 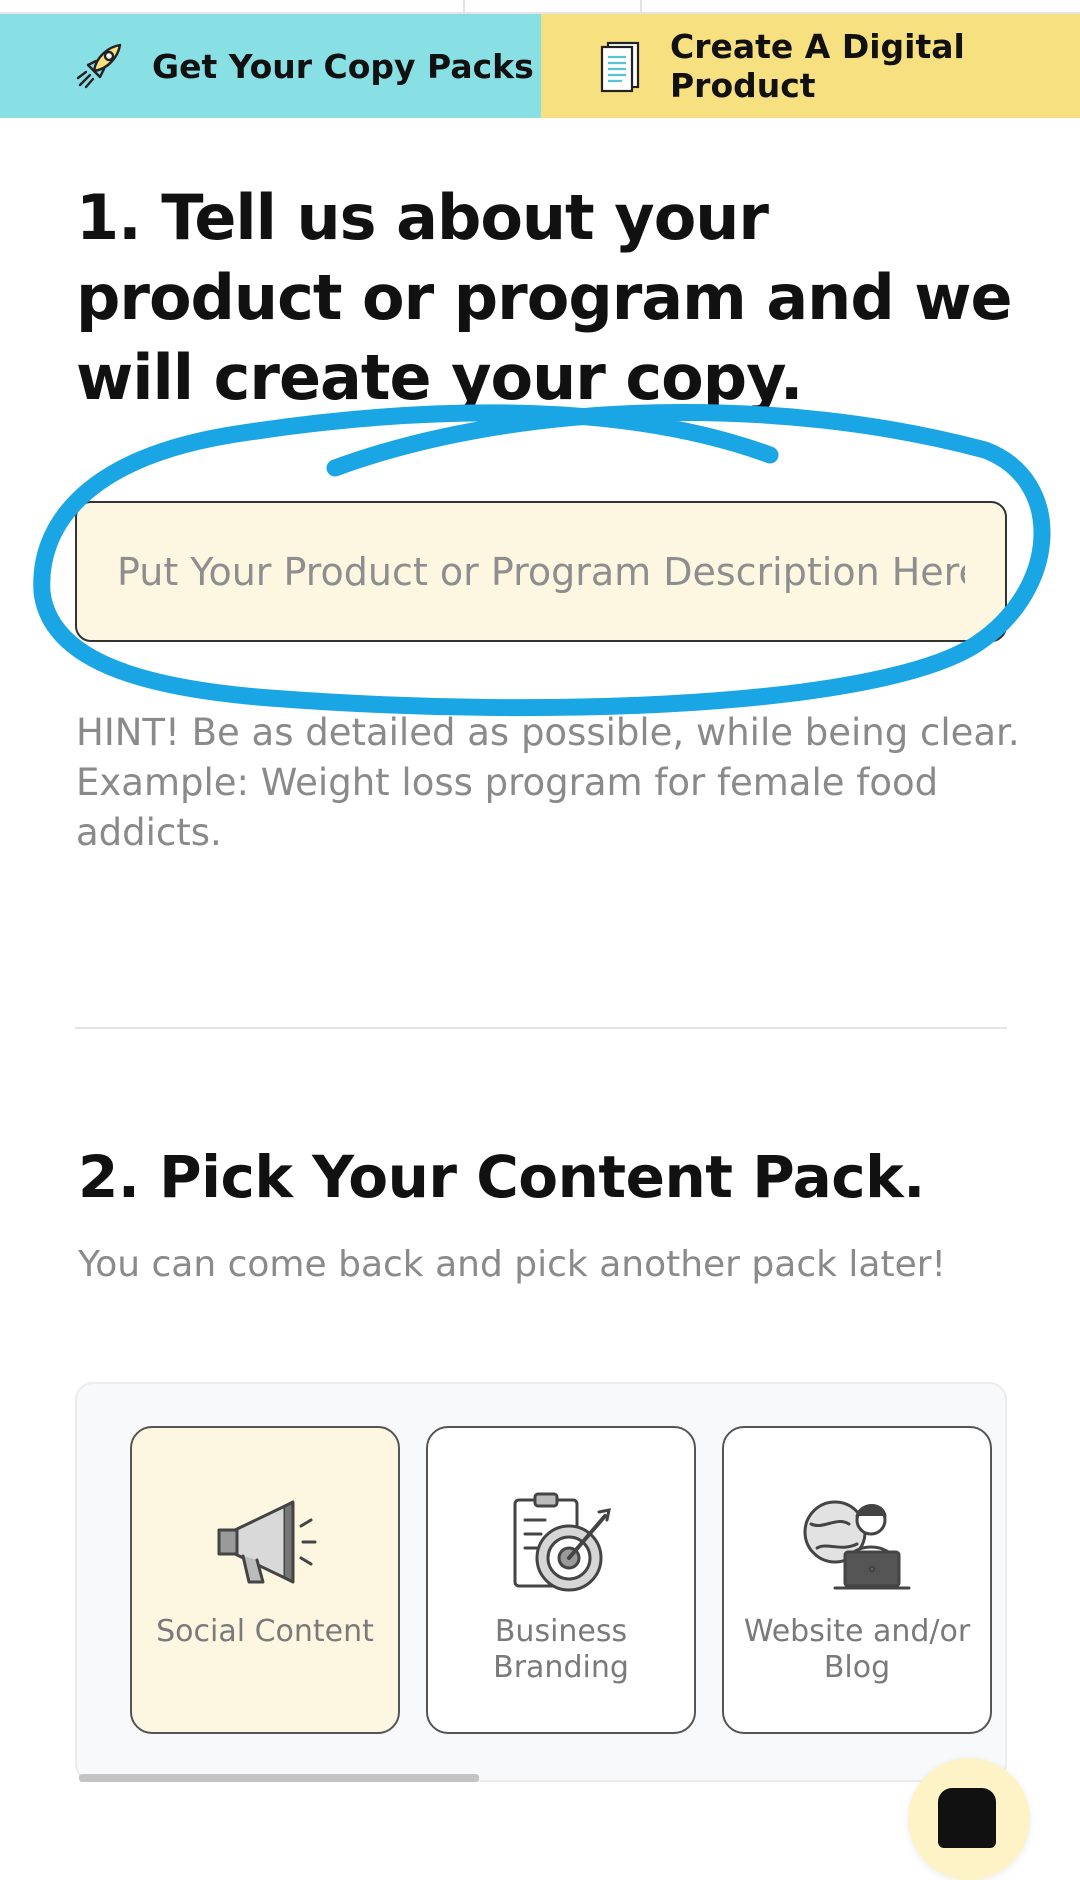 What do you see at coordinates (541, 1028) in the screenshot?
I see `section-divider` at bounding box center [541, 1028].